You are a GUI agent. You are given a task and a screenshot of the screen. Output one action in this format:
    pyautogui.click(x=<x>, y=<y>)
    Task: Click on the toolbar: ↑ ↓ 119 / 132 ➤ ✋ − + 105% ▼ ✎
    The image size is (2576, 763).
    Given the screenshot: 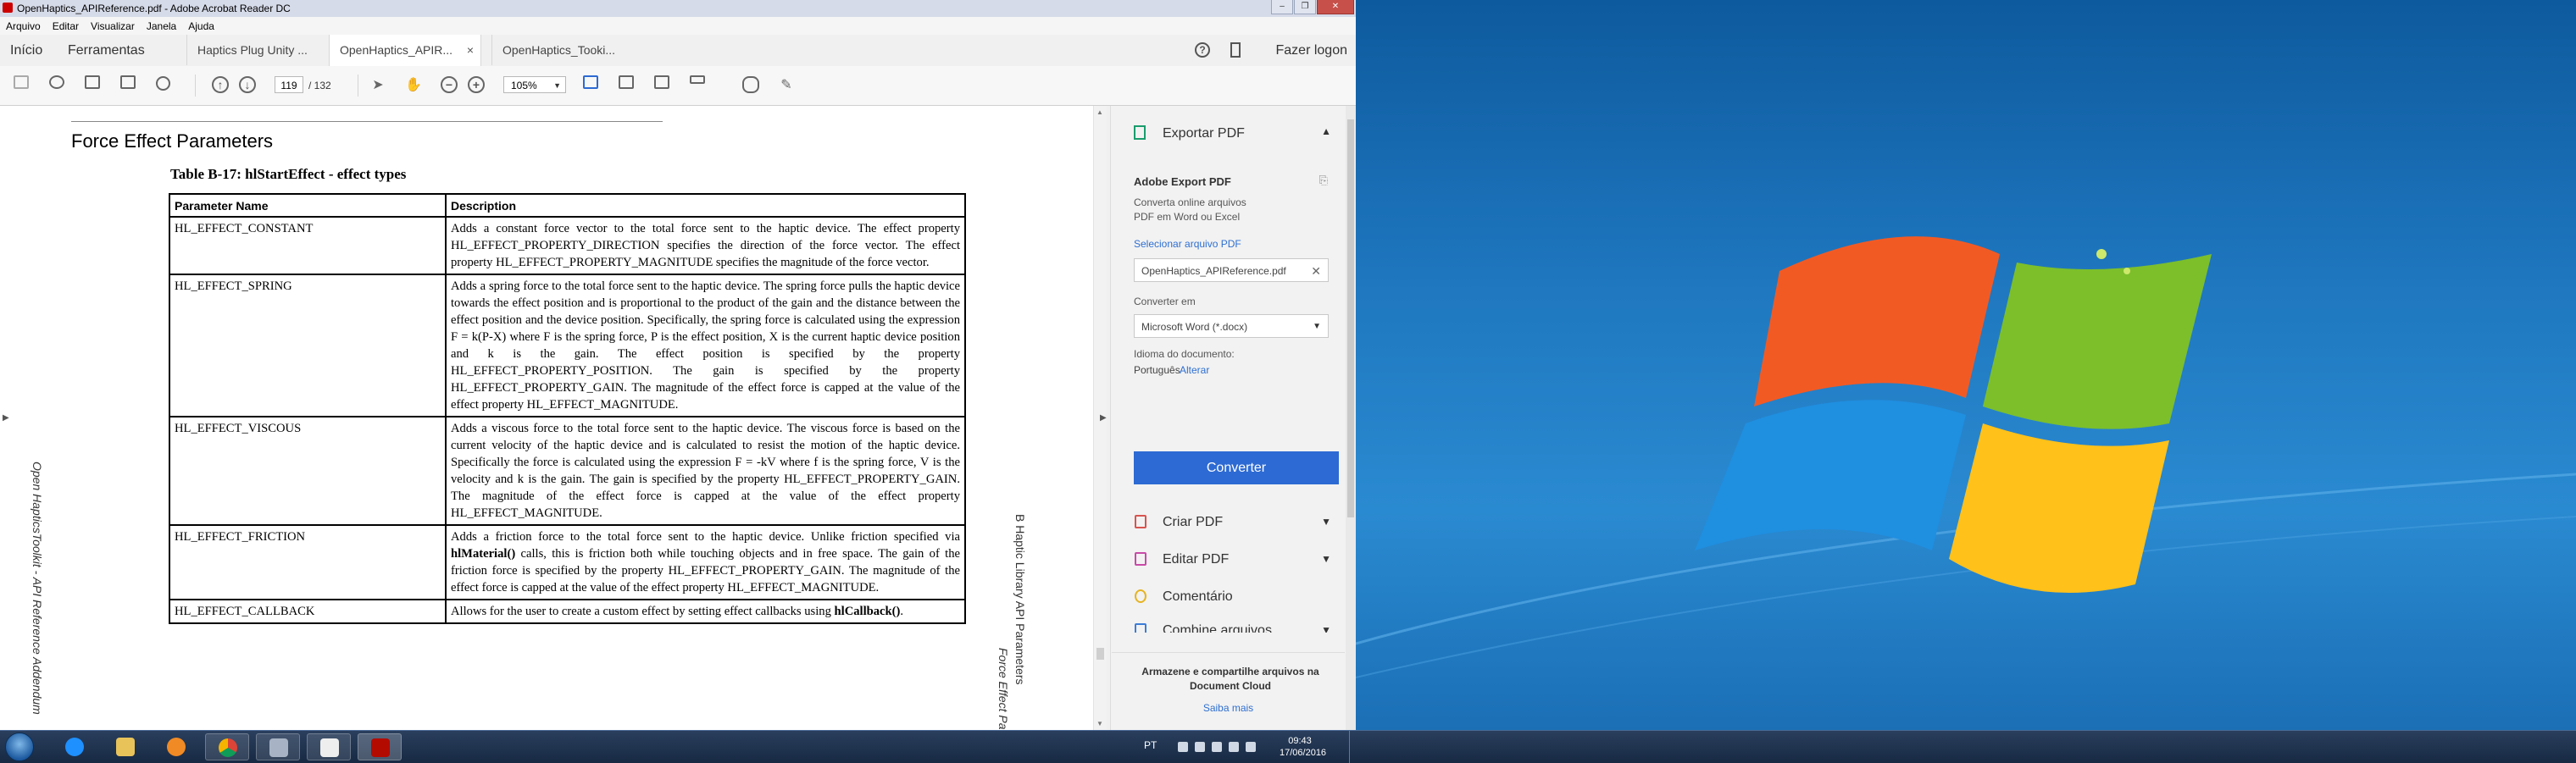 What is the action you would take?
    pyautogui.click(x=678, y=86)
    